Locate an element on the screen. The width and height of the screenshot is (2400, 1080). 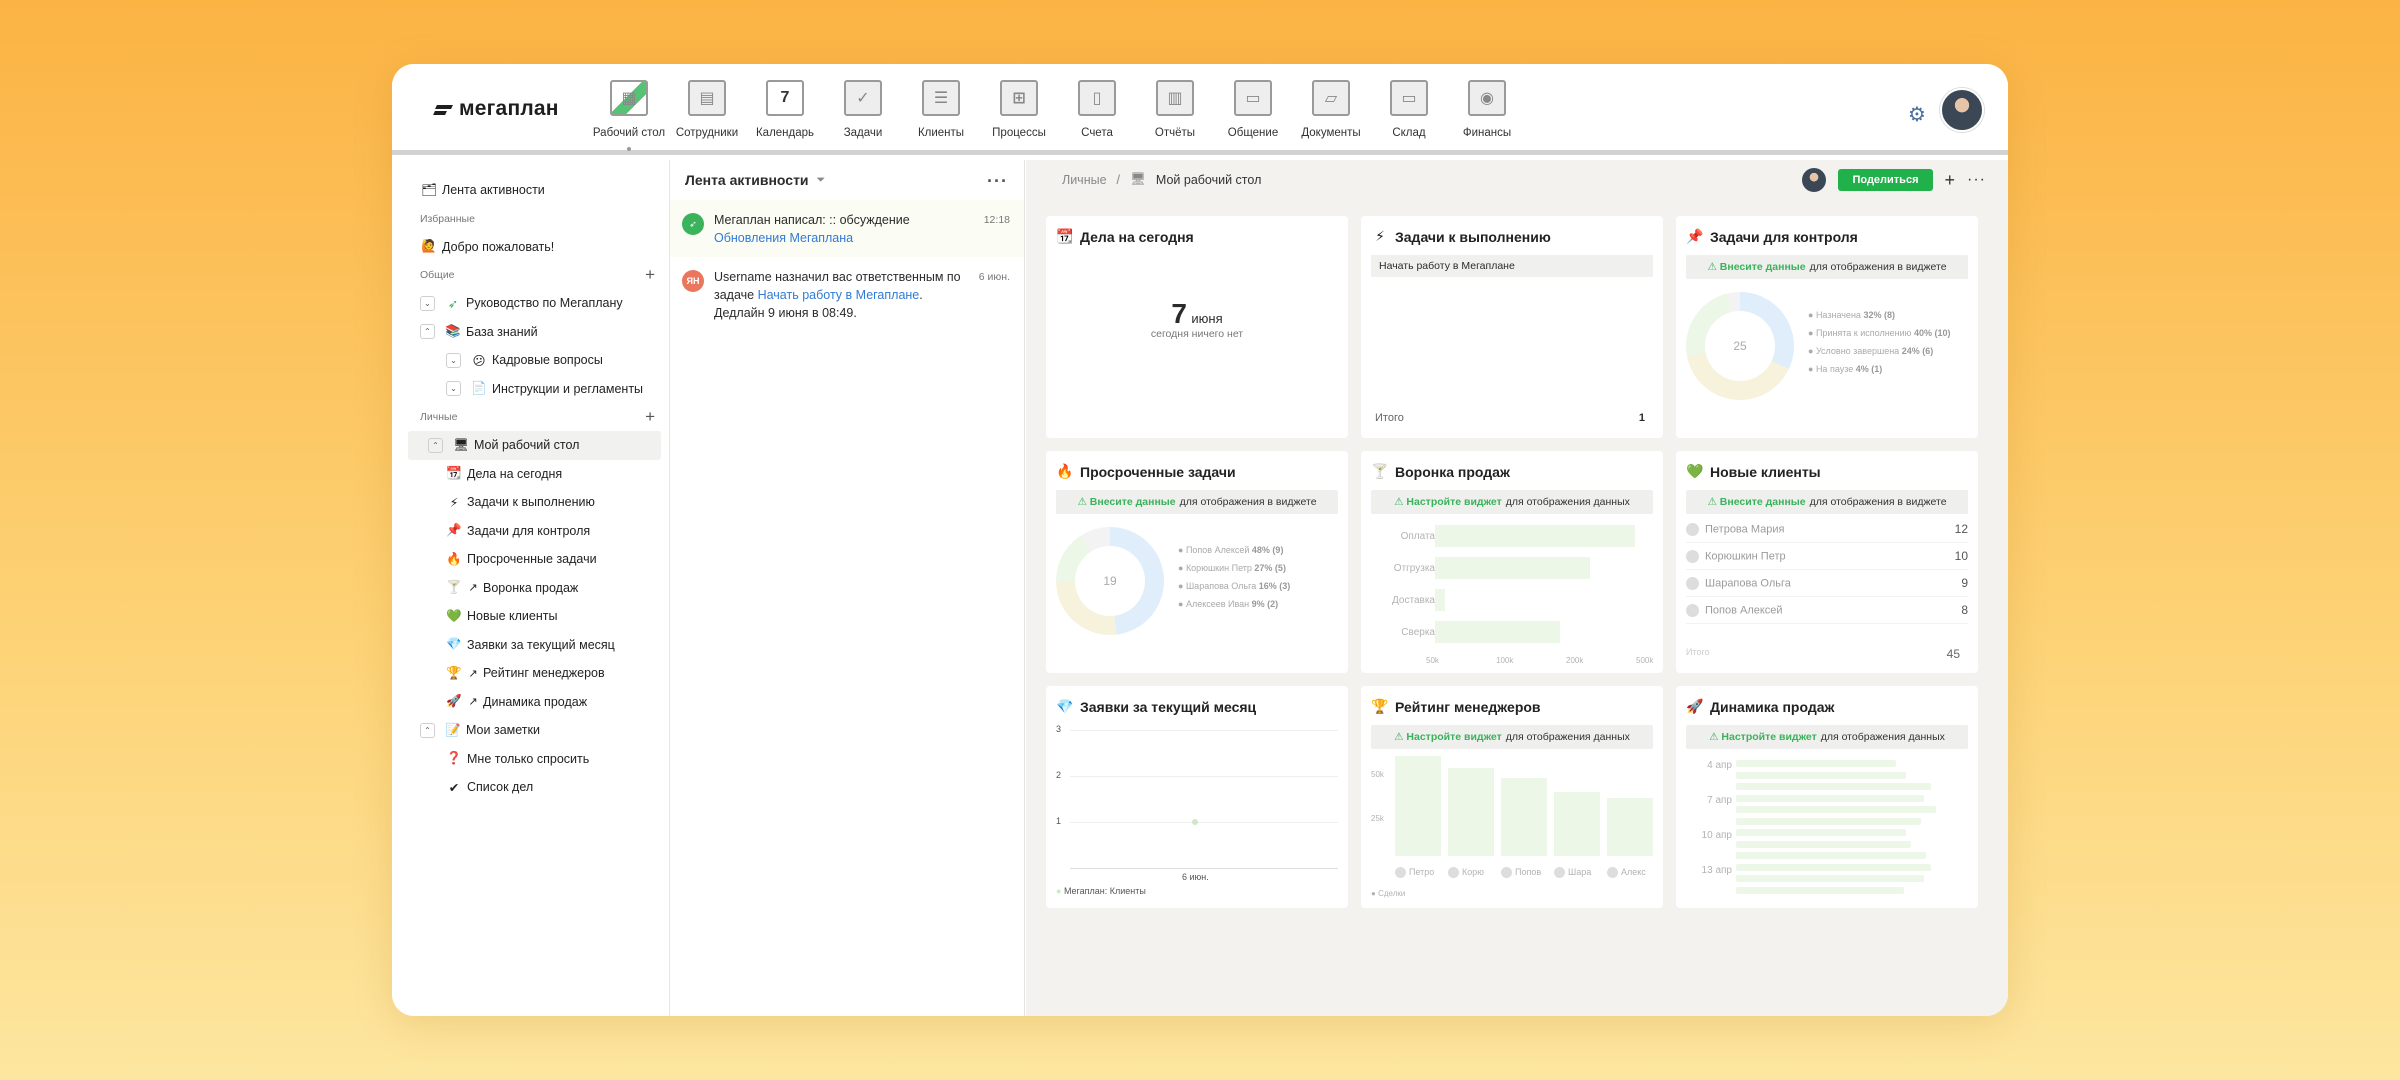
sidebar-item-todo: ⚡ Задачи к выполнению is located at coordinates (530, 502).